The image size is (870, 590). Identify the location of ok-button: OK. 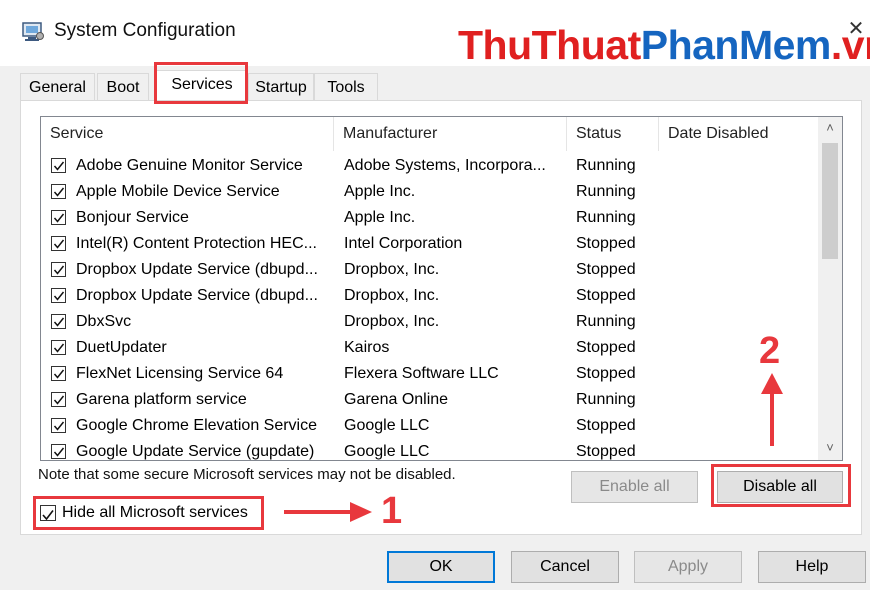
(441, 567).